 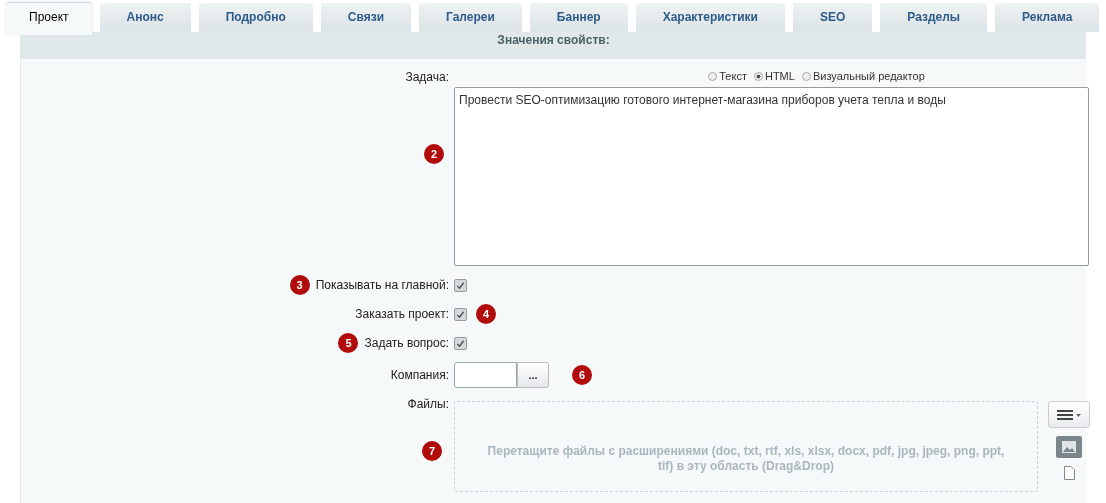 What do you see at coordinates (1069, 447) in the screenshot?
I see `image-icon` at bounding box center [1069, 447].